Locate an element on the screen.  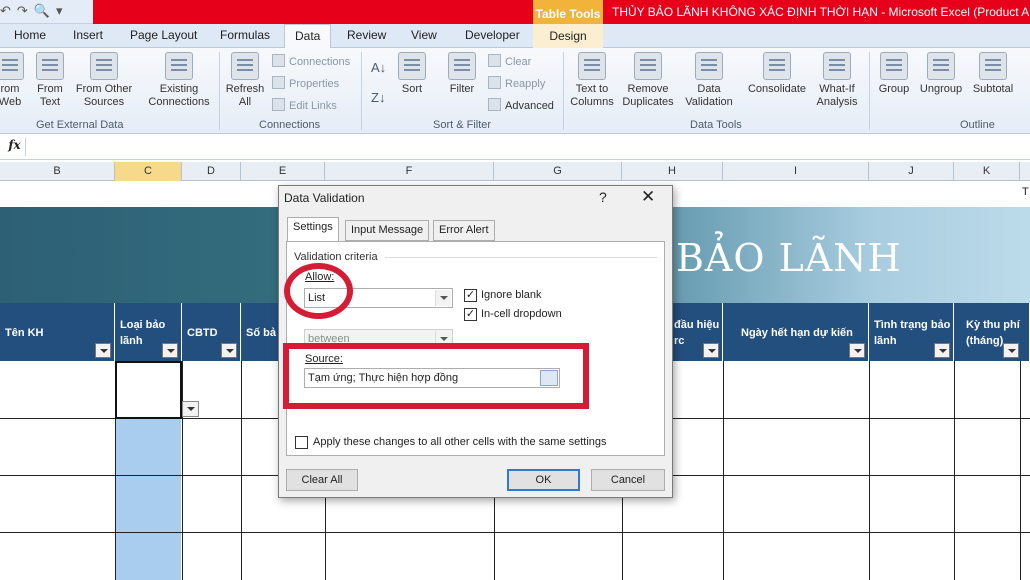
column-header-d: D is located at coordinates (211, 171).